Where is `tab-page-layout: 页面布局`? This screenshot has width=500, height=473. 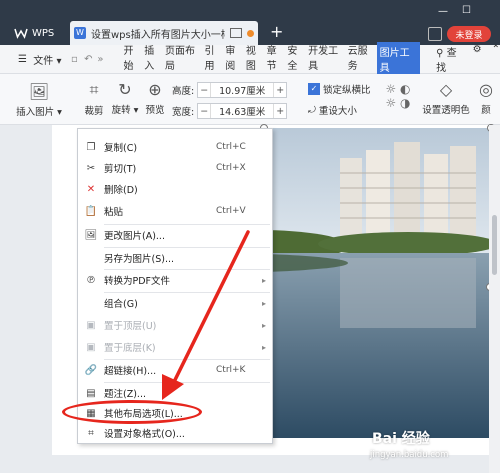 tab-page-layout: 页面布局 is located at coordinates (183, 59).